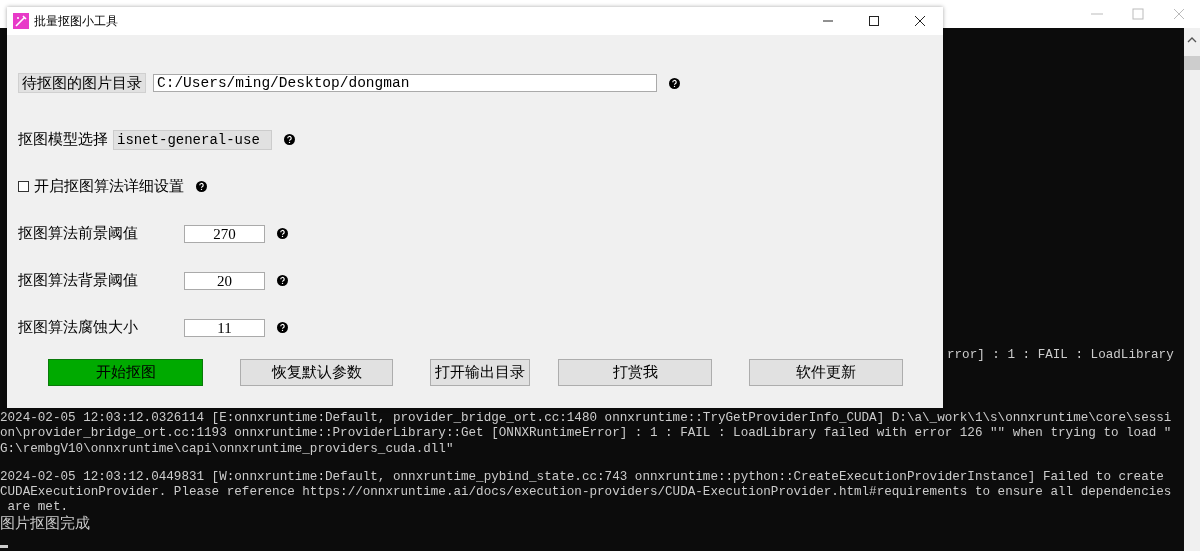 This screenshot has height=551, width=1200. I want to click on console-line: on\provider_bridge_ort.cc:1193 onnxruntime::ProviderLibrary::Get [ONNXRuntimeError] : 1 : FAIL : LoadLibrary failed with error 126 "" when trying to load ", so click(586, 434).